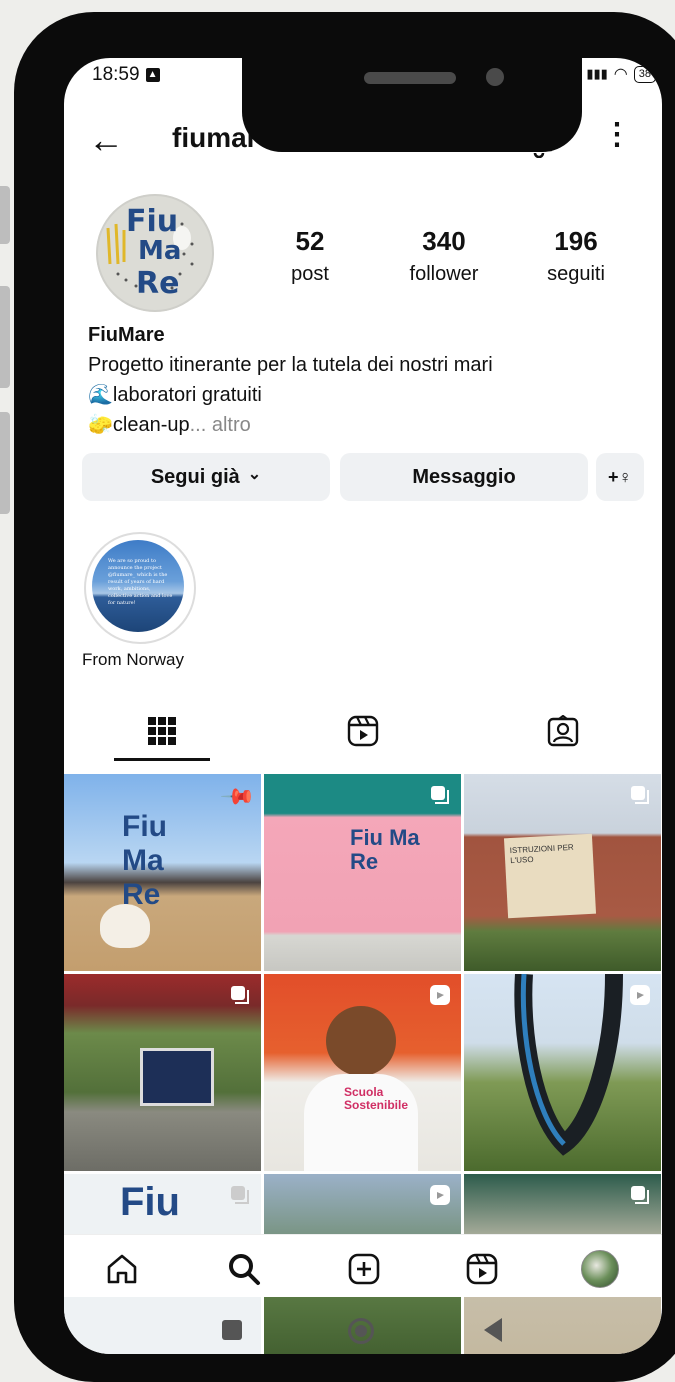  I want to click on reels-nav-icon, so click(482, 1269).